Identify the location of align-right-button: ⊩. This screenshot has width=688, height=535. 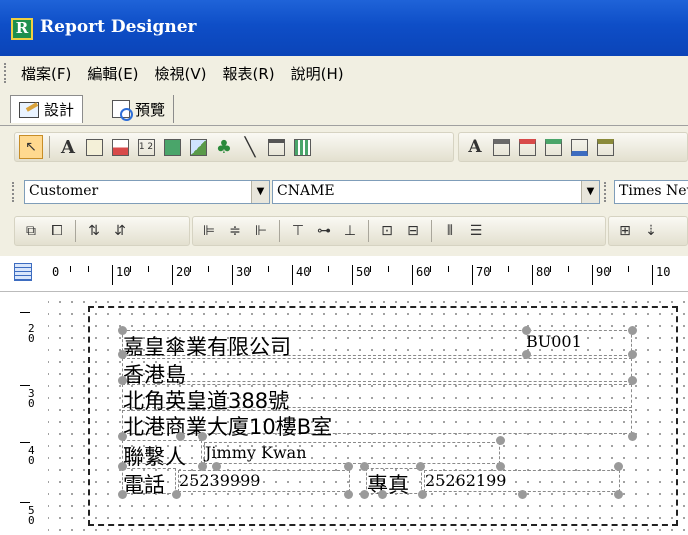
(261, 231).